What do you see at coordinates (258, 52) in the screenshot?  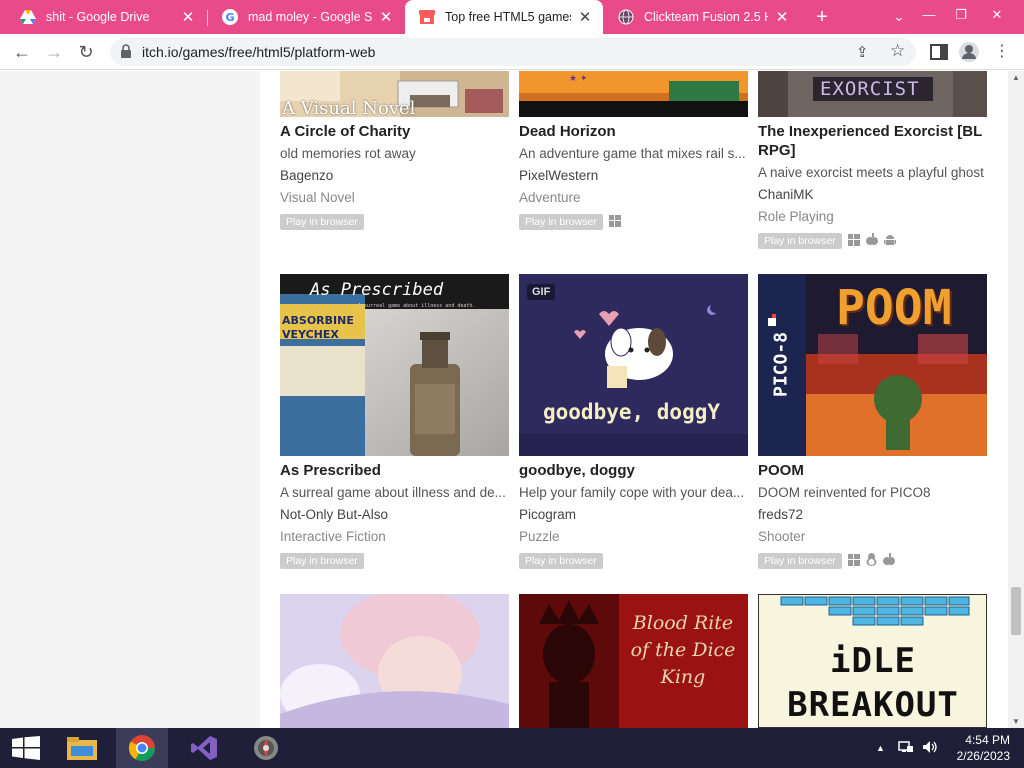 I see `url-text: itch.io/games/free/html5/platform-web` at bounding box center [258, 52].